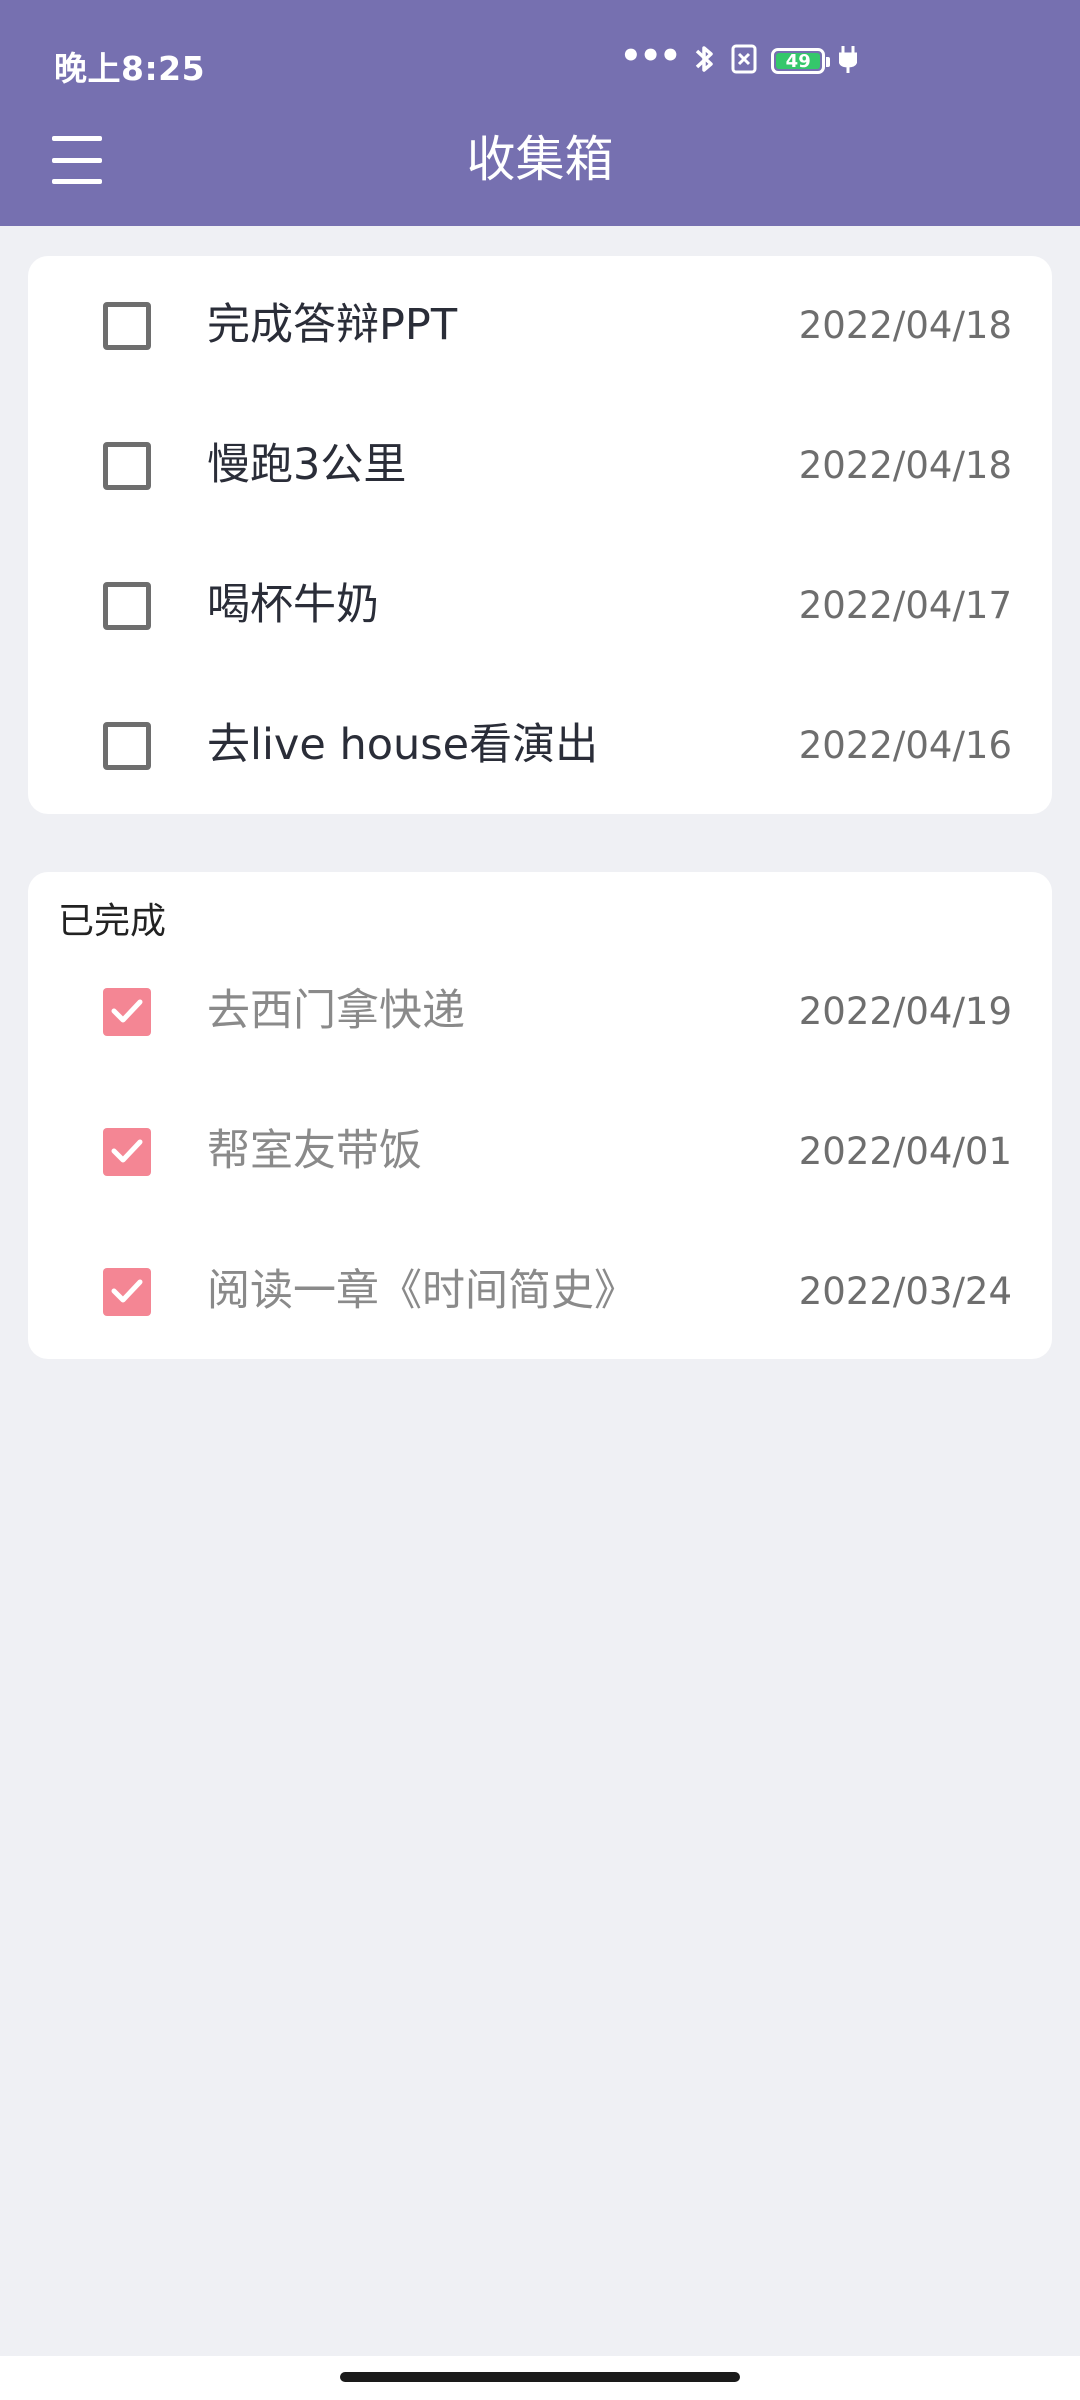 Image resolution: width=1080 pixels, height=2400 pixels. I want to click on task-date: 2022/04/16, so click(905, 745).